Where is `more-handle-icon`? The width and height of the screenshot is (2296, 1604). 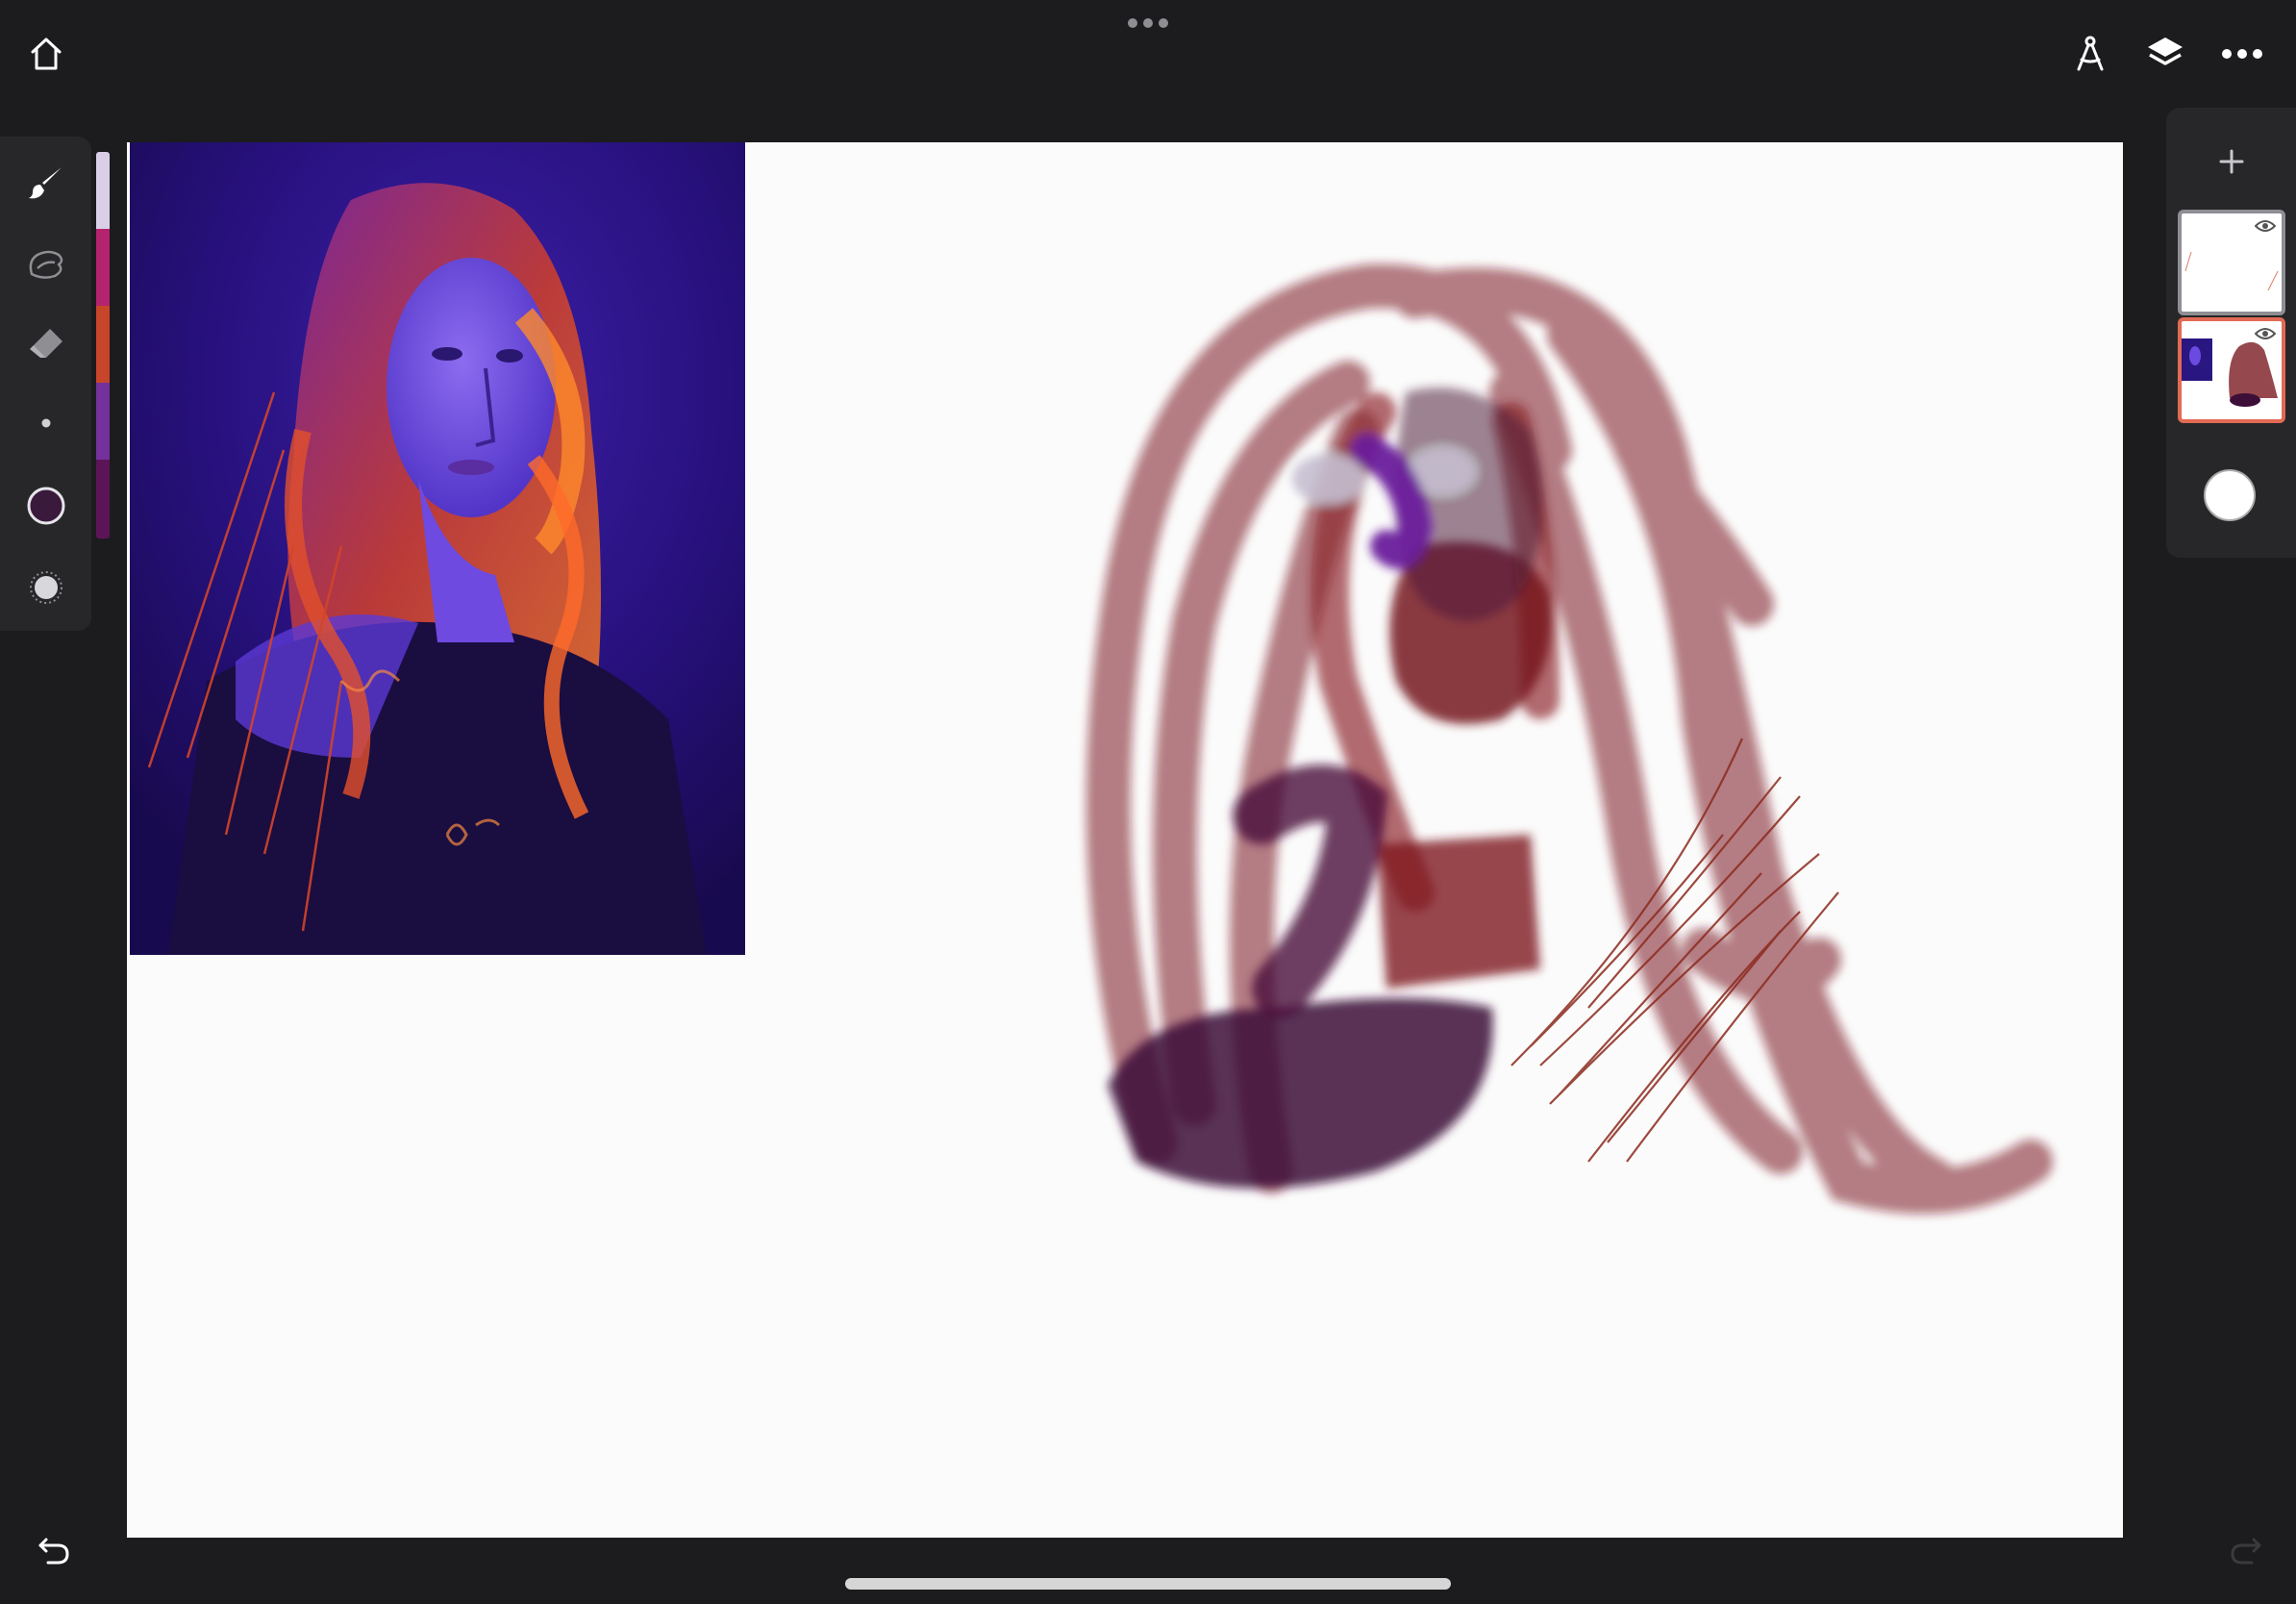
more-handle-icon is located at coordinates (1148, 23).